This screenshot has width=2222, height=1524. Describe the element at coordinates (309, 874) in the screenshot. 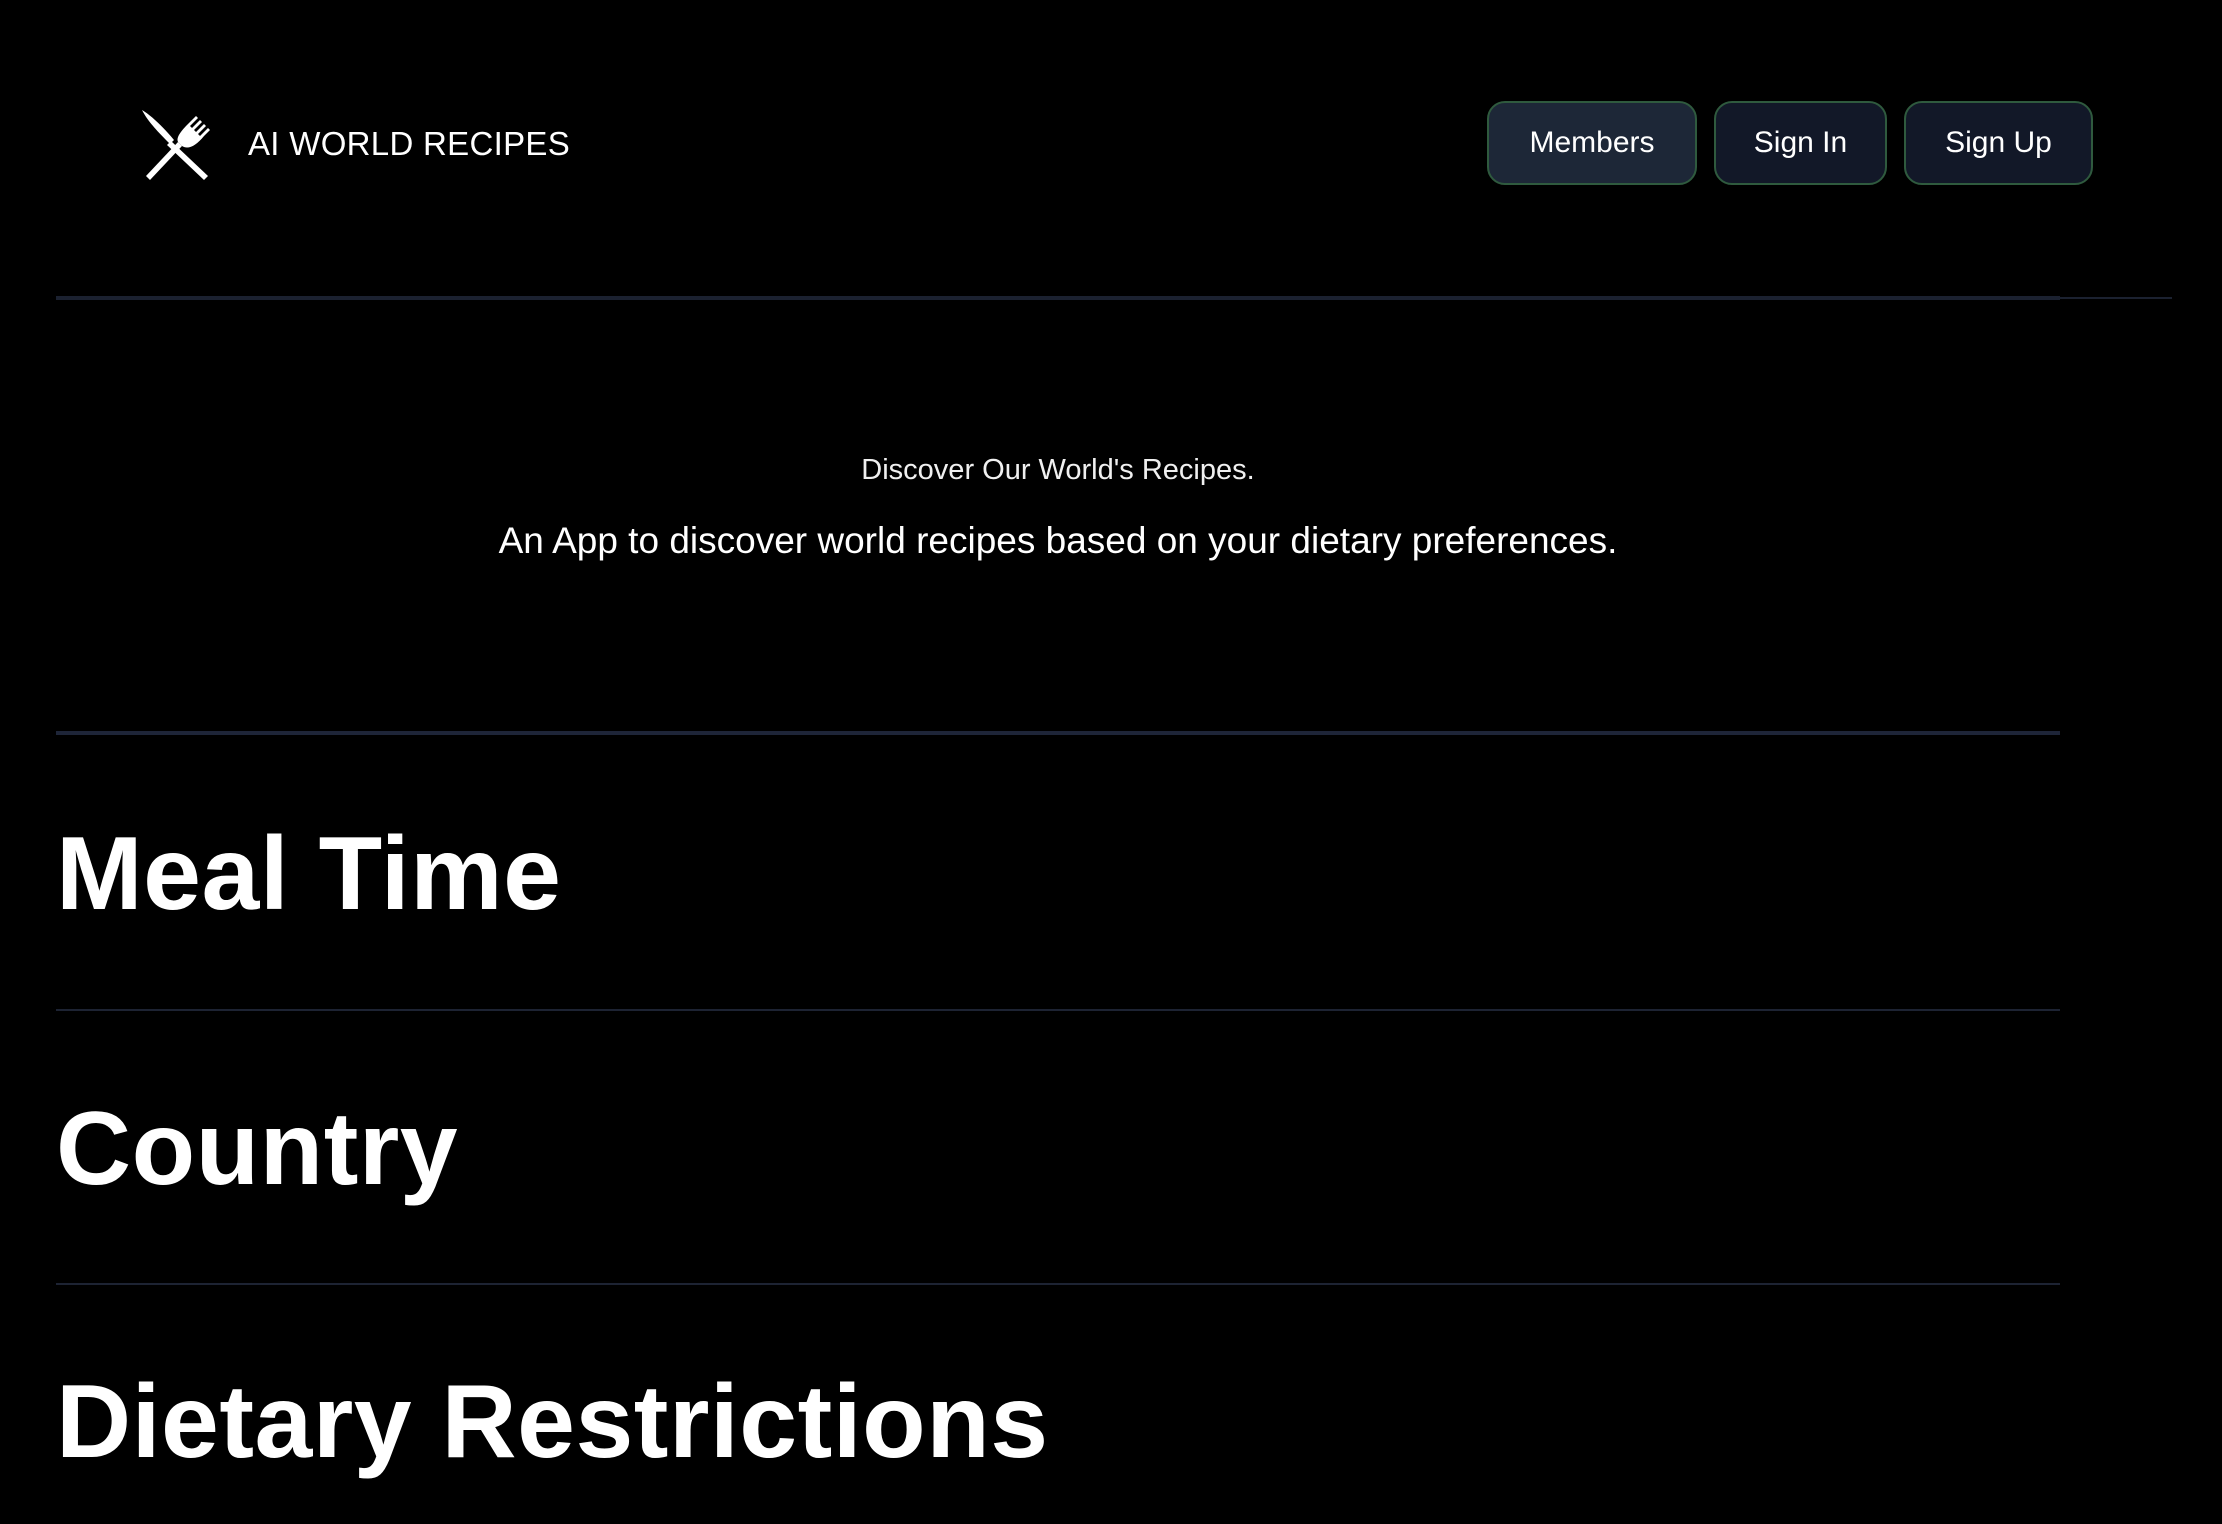

I see `section-title-meal-time: Meal Time` at that location.